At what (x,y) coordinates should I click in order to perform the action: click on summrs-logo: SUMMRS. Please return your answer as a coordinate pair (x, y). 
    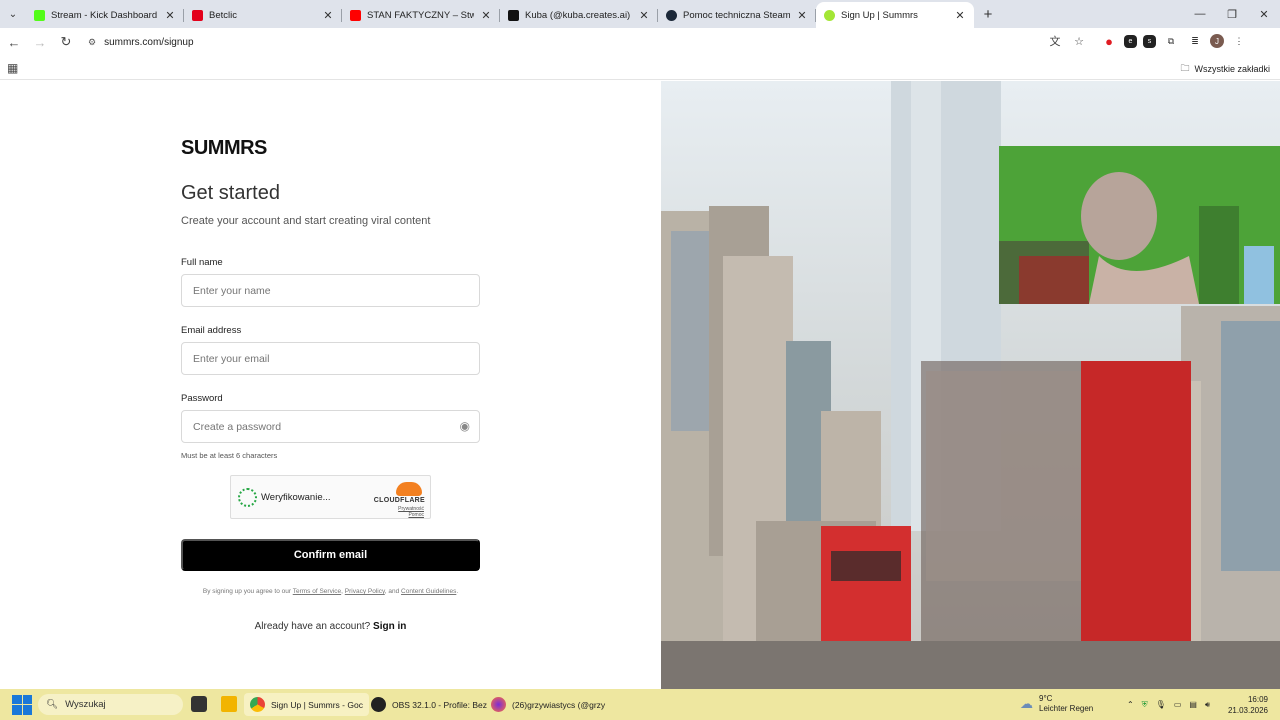
    Looking at the image, I should click on (224, 148).